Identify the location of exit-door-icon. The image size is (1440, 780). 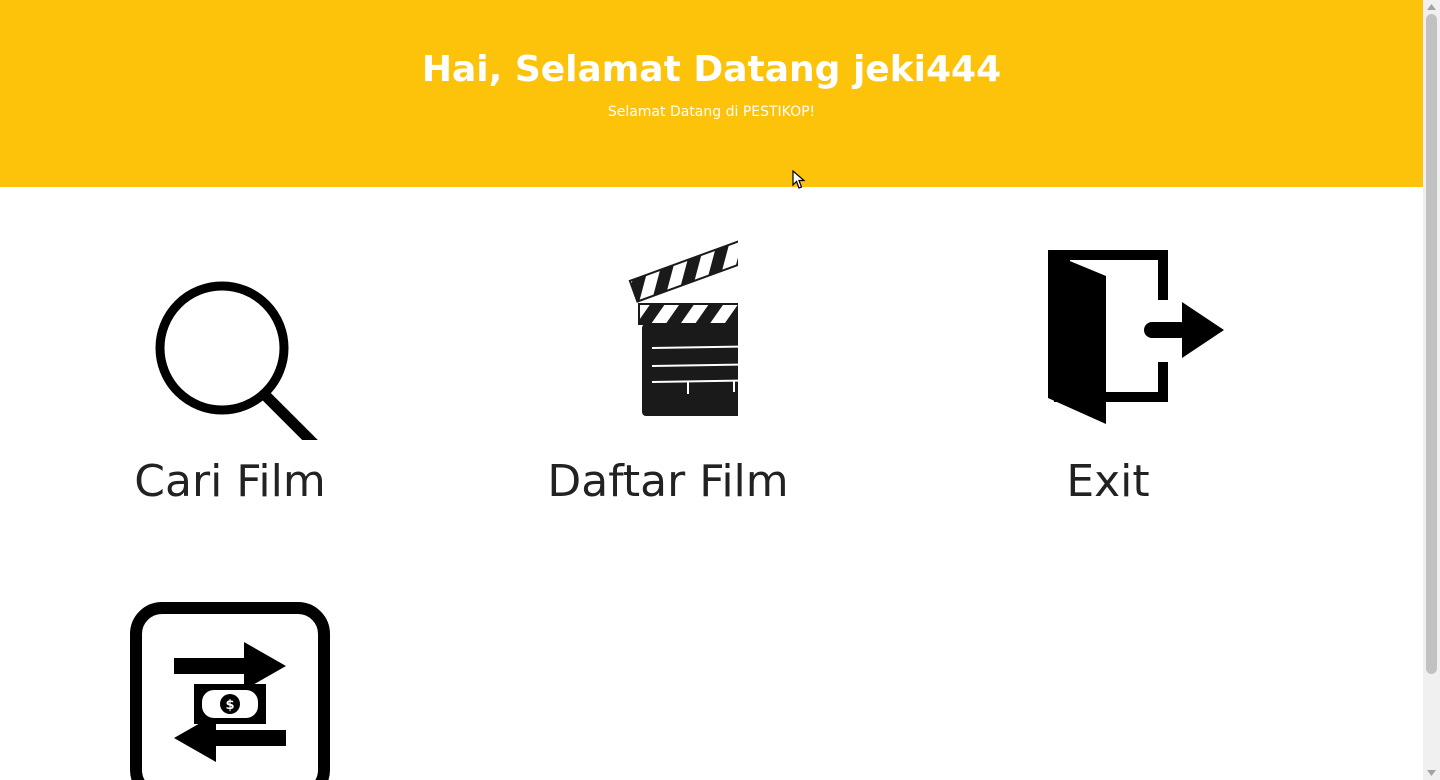
(1137, 337).